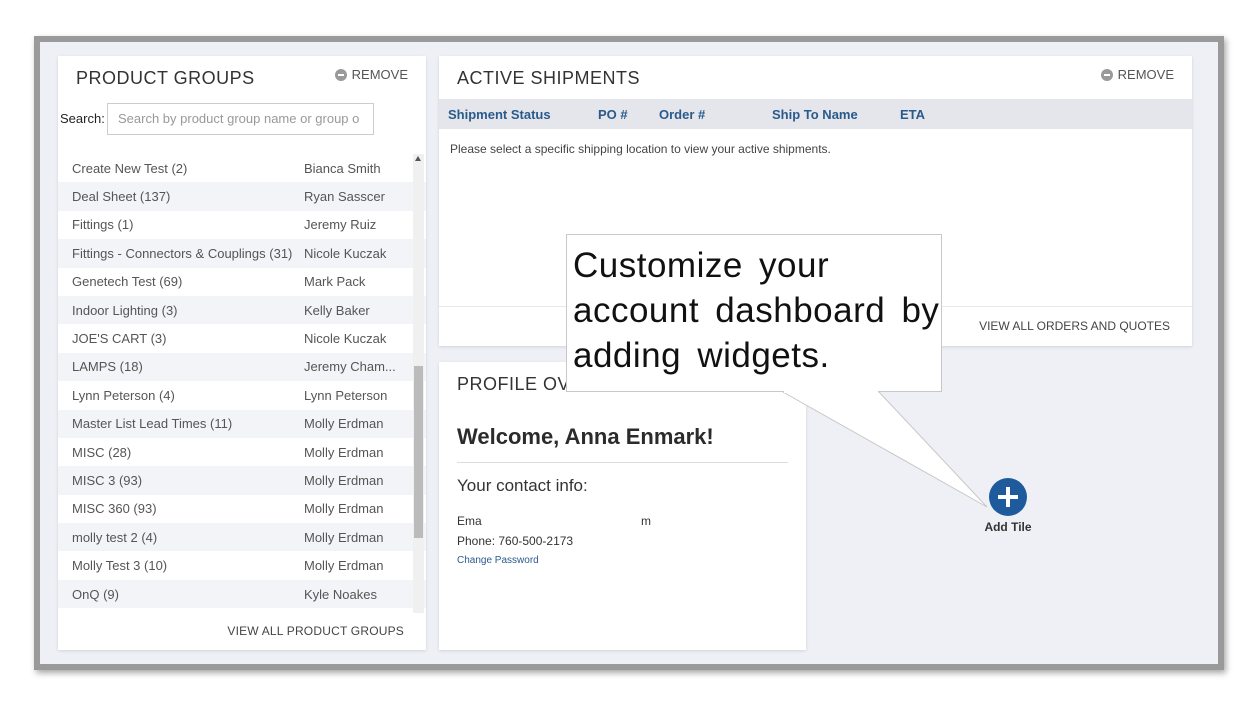  I want to click on list-item: JOE'S CART (3) Nicole Kuczak, so click(242, 338).